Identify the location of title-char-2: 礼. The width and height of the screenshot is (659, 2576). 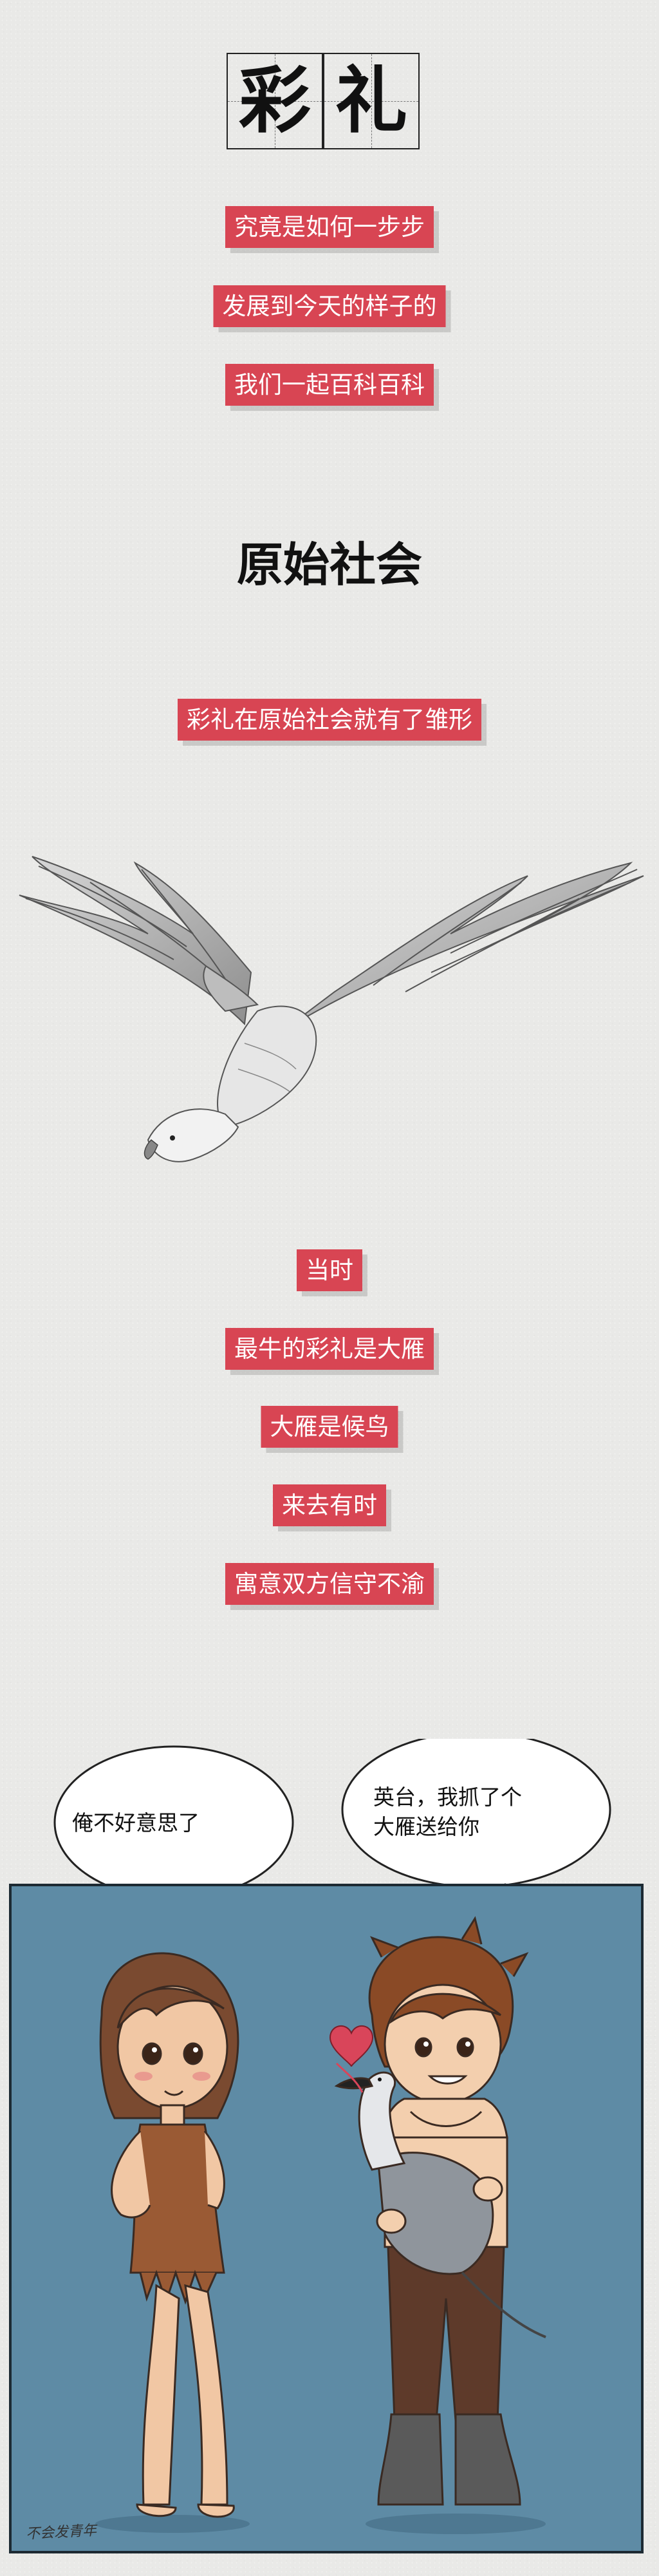
(371, 101).